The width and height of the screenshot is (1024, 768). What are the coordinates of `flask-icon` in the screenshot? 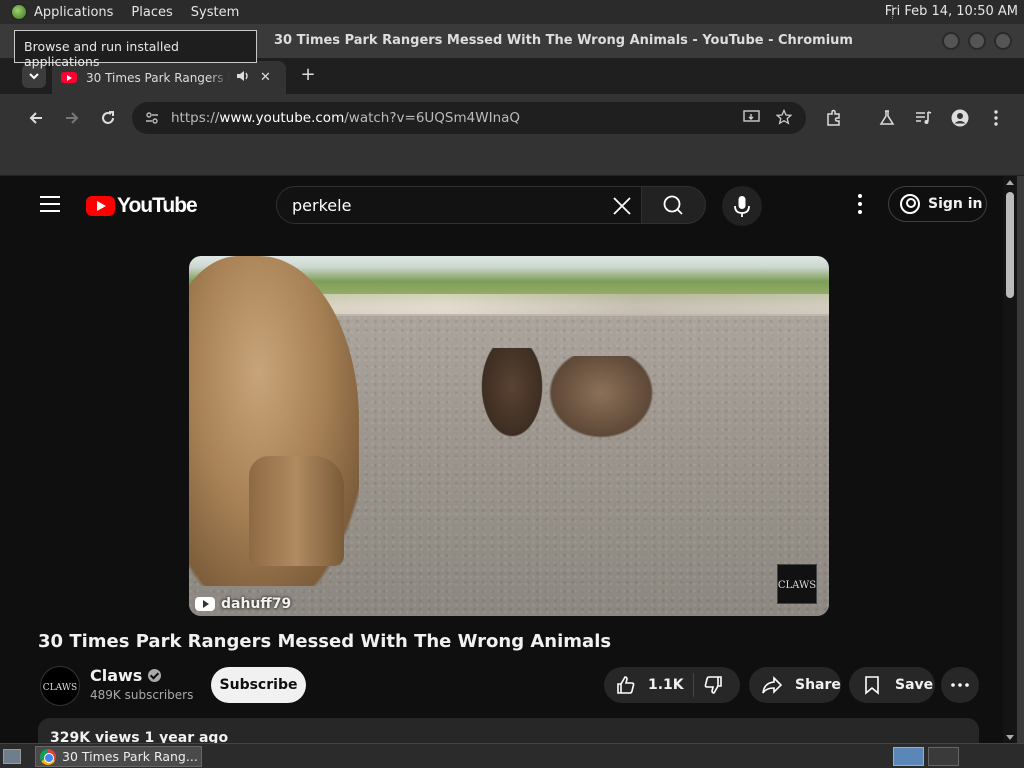 It's located at (887, 117).